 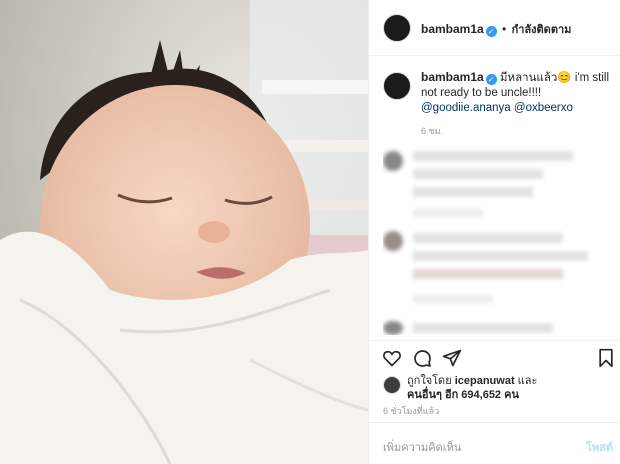 I want to click on mention-link: @oxbeerxo, so click(x=543, y=108).